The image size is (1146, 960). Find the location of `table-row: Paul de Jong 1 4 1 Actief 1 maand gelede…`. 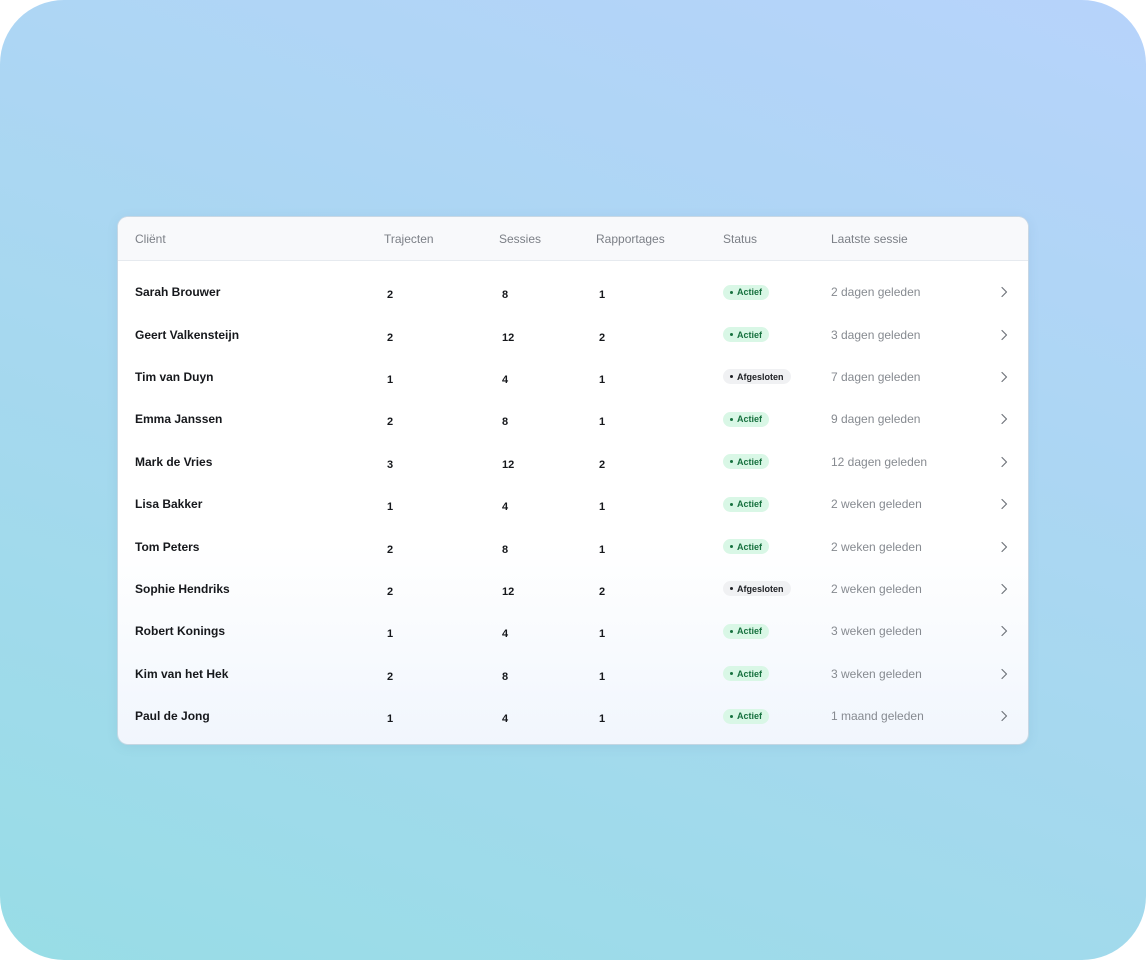

table-row: Paul de Jong 1 4 1 Actief 1 maand gelede… is located at coordinates (573, 716).